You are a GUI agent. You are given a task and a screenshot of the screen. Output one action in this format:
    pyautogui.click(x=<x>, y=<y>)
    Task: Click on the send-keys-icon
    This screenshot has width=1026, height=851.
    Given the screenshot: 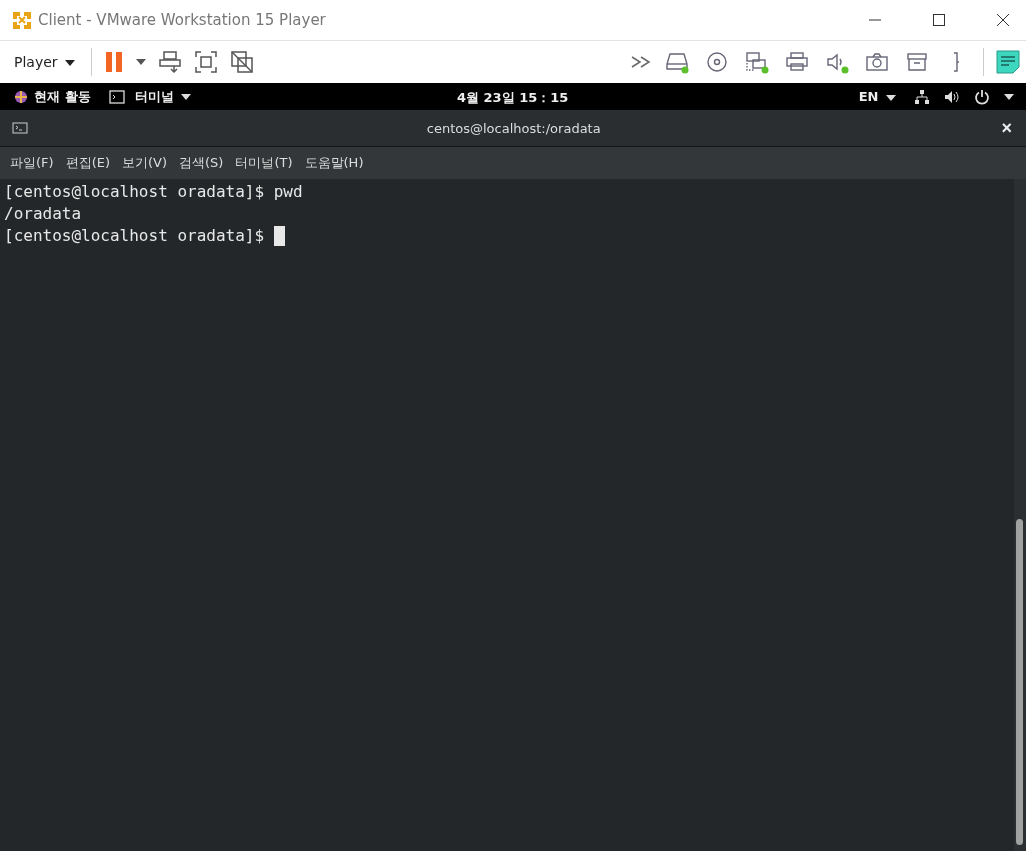 What is the action you would take?
    pyautogui.click(x=170, y=62)
    